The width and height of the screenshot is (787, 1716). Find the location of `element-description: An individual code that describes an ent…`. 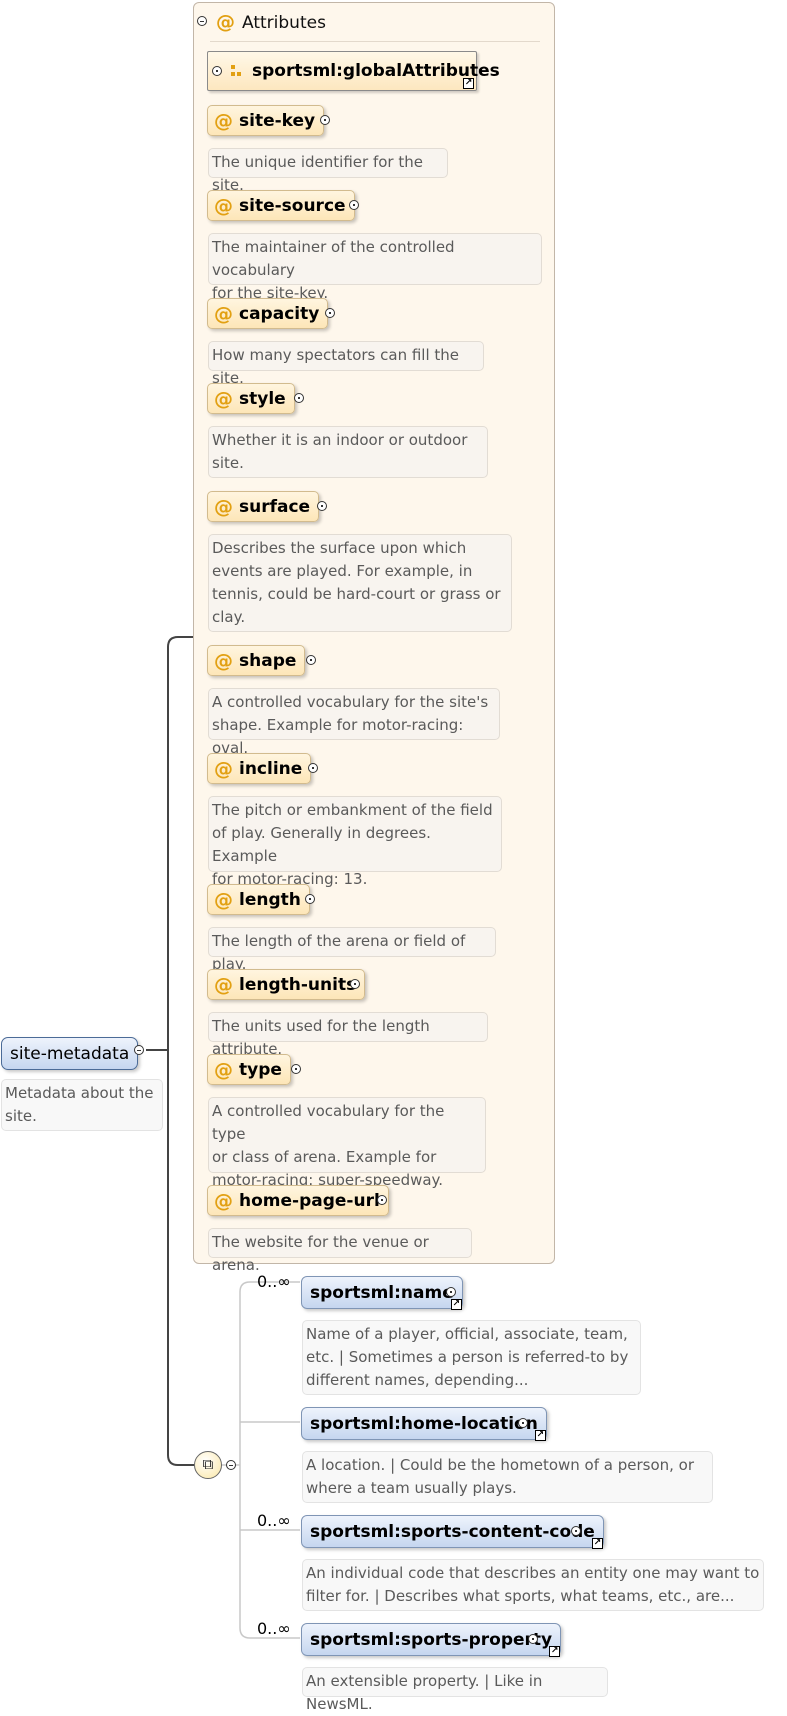

element-description: An individual code that describes an ent… is located at coordinates (533, 1585).